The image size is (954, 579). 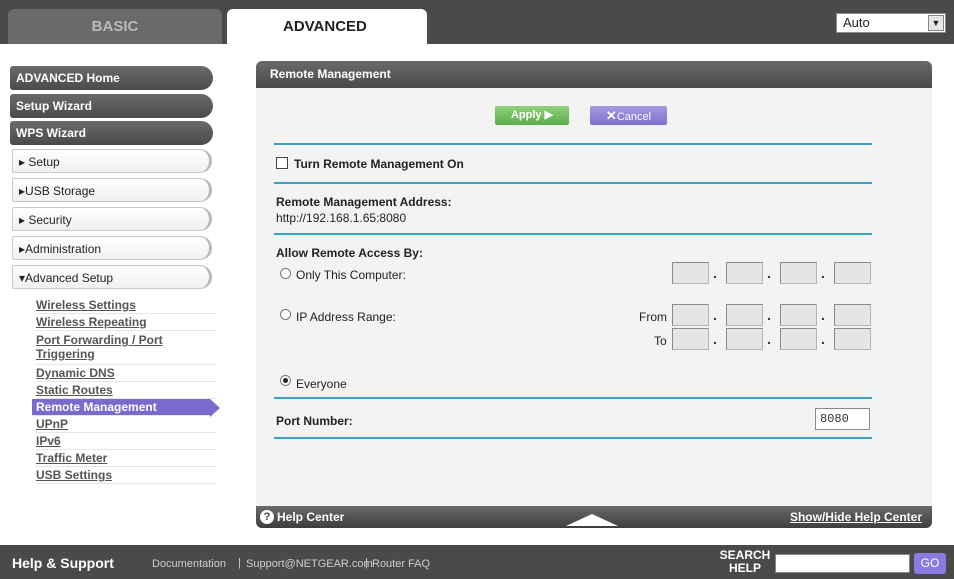 What do you see at coordinates (891, 23) in the screenshot?
I see `language-select: Auto ▼` at bounding box center [891, 23].